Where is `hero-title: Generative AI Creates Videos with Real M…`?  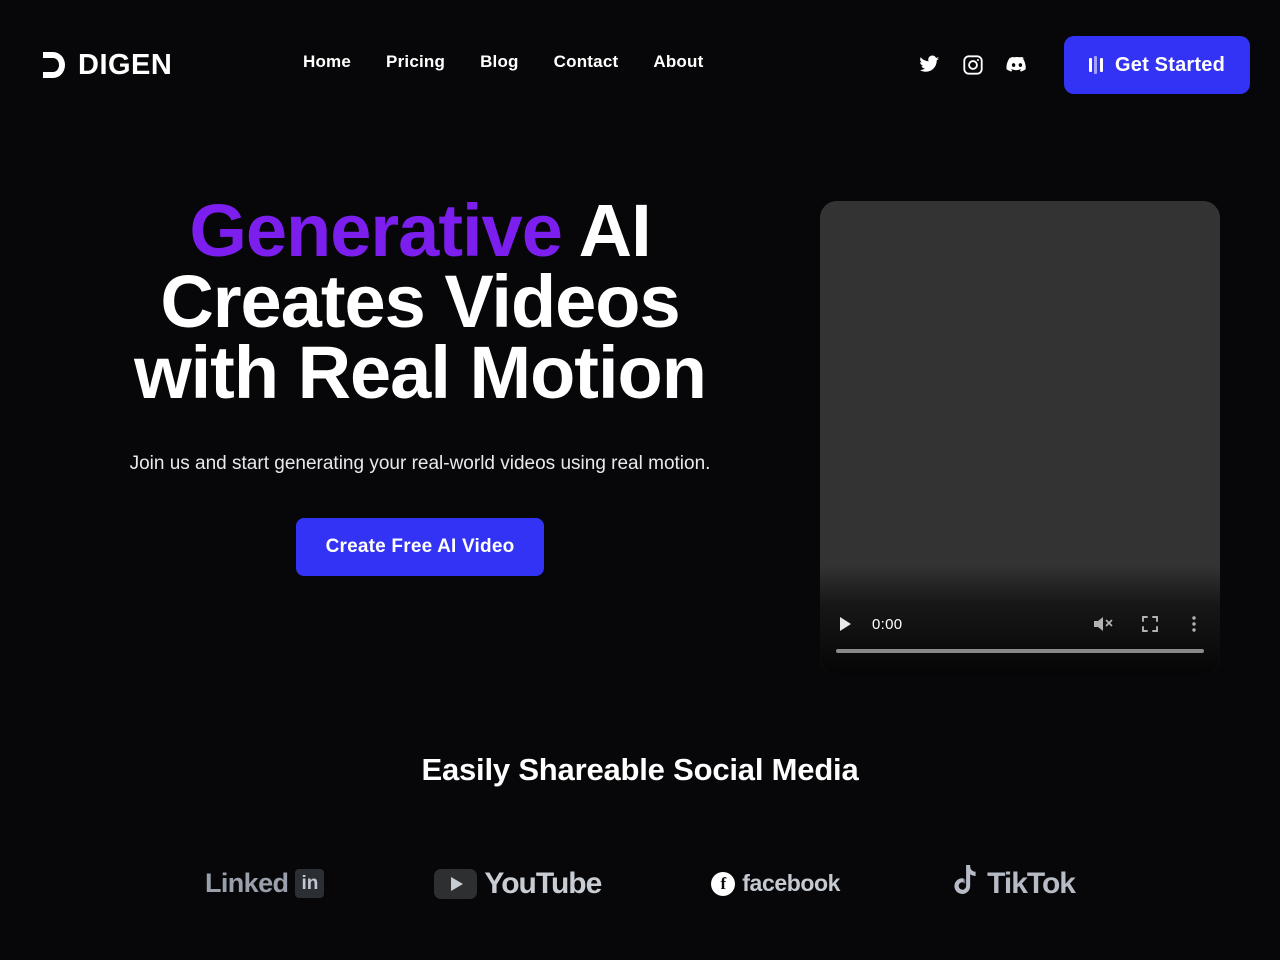 hero-title: Generative AI Creates Videos with Real M… is located at coordinates (420, 302).